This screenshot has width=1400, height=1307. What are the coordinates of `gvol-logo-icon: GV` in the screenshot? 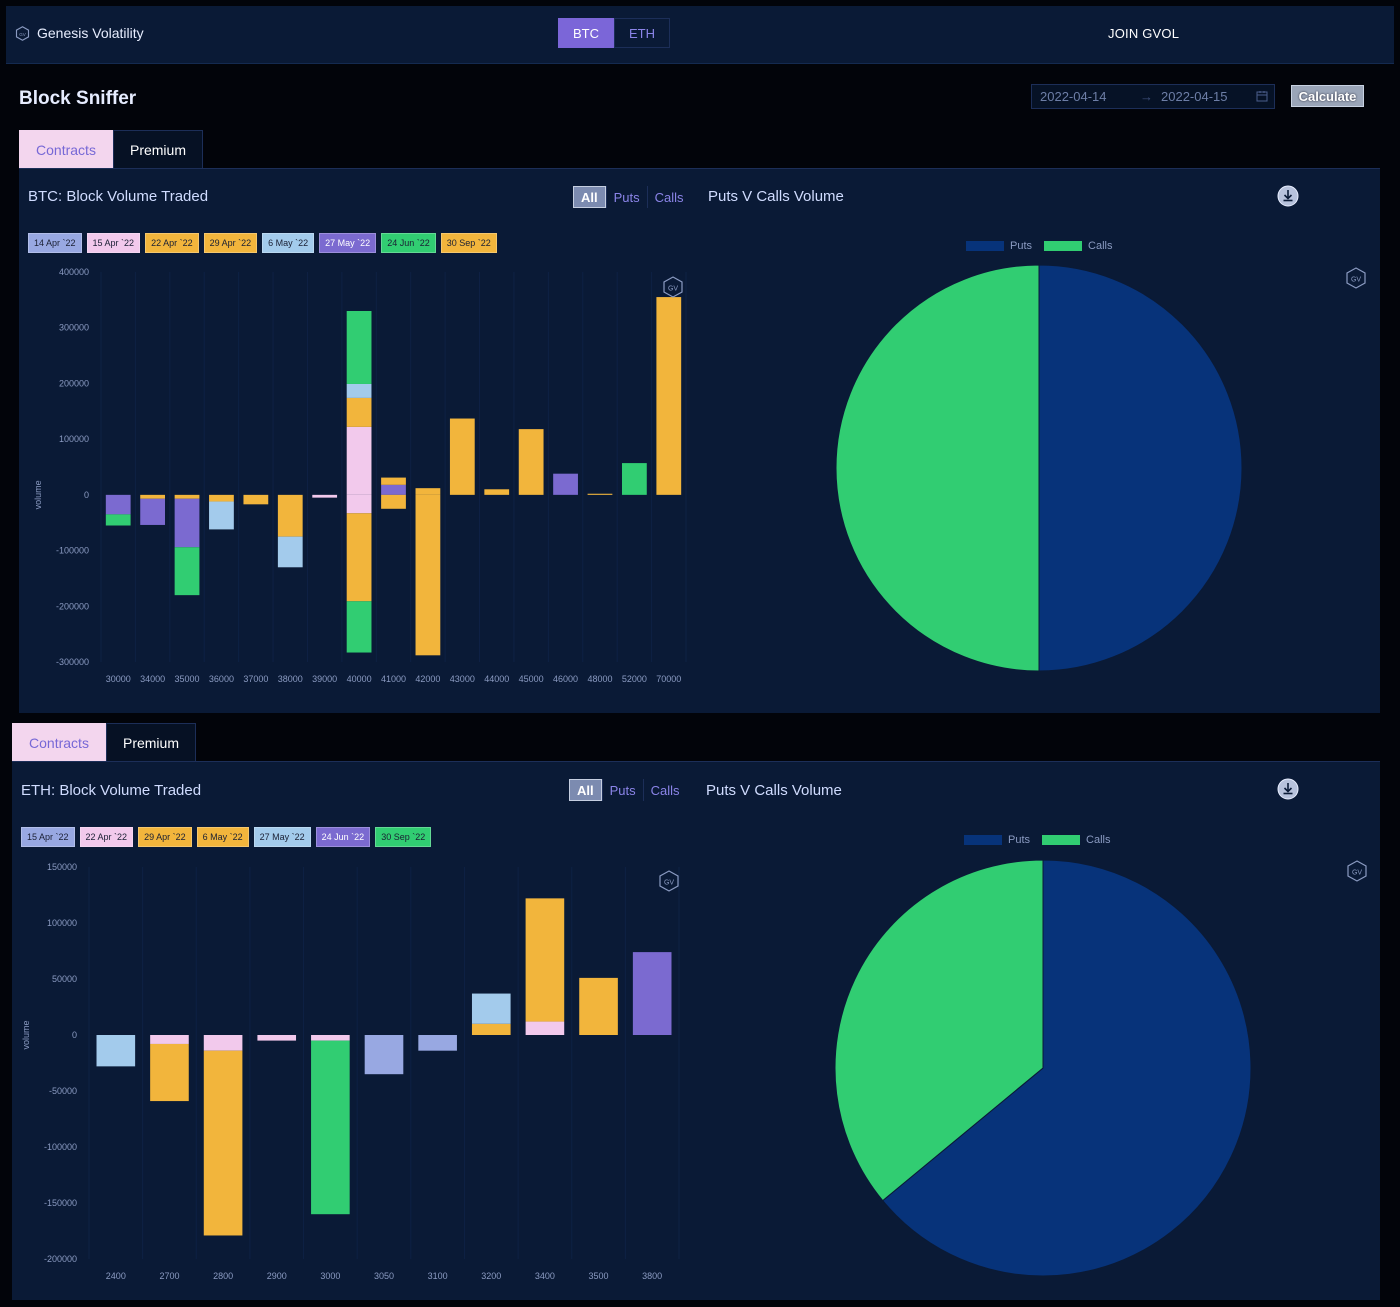 It's located at (22, 33).